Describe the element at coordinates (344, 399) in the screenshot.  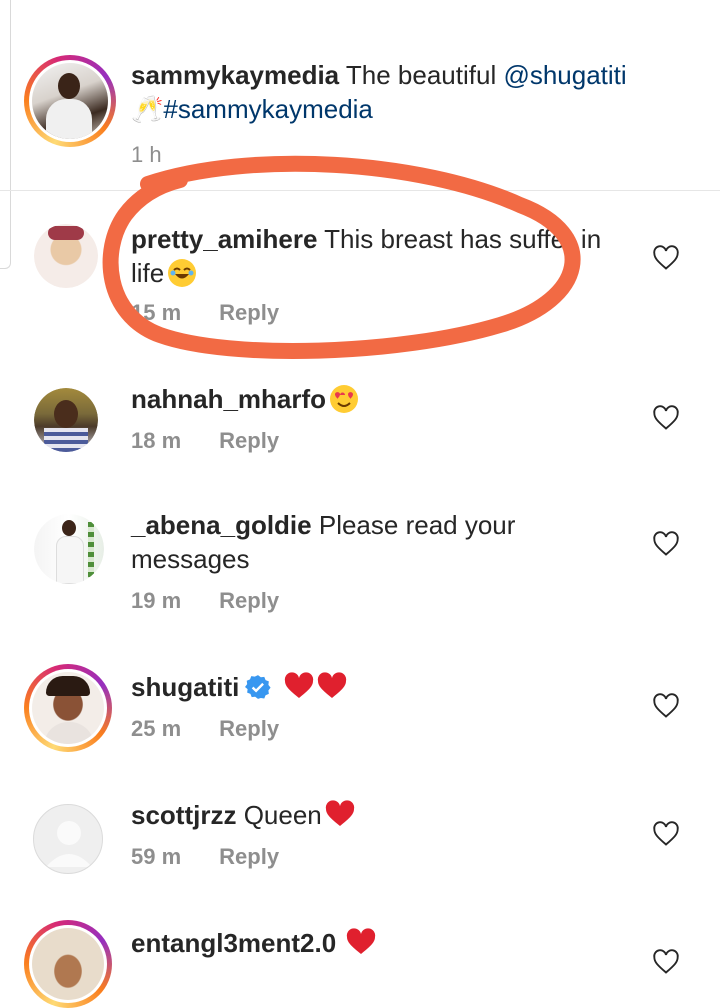
I see `heart-eyes-emoji-icon` at that location.